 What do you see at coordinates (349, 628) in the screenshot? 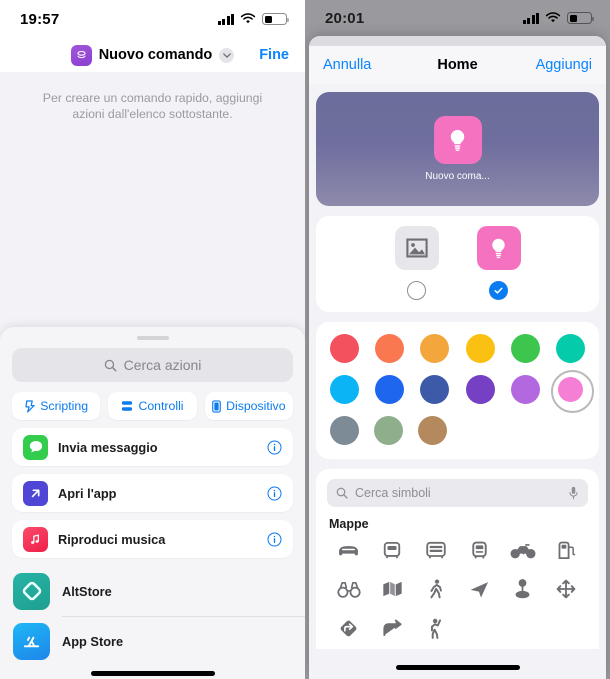
I see `arrow-turn-up-right-diamond-icon` at bounding box center [349, 628].